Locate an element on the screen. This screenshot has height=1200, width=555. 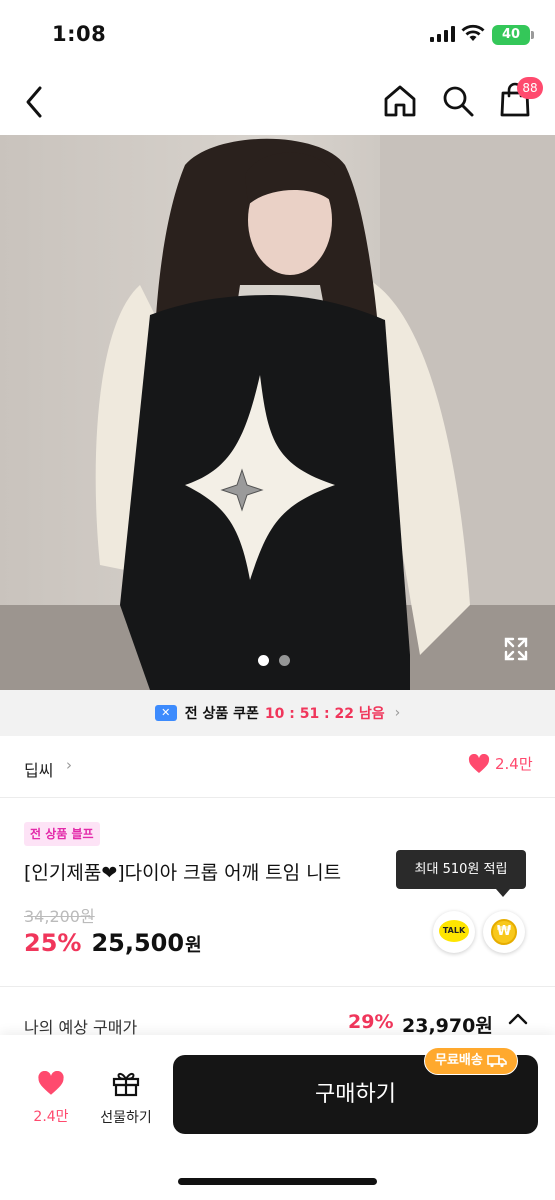
status-bar: 1:08 40 is located at coordinates (277, 34).